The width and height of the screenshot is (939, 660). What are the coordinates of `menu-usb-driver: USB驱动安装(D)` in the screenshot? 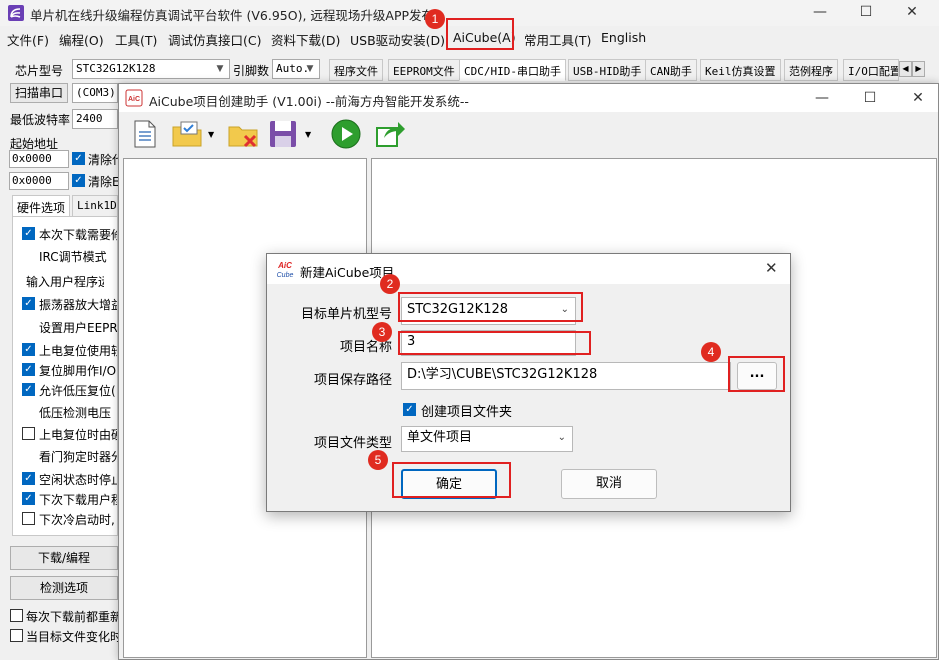 It's located at (397, 39).